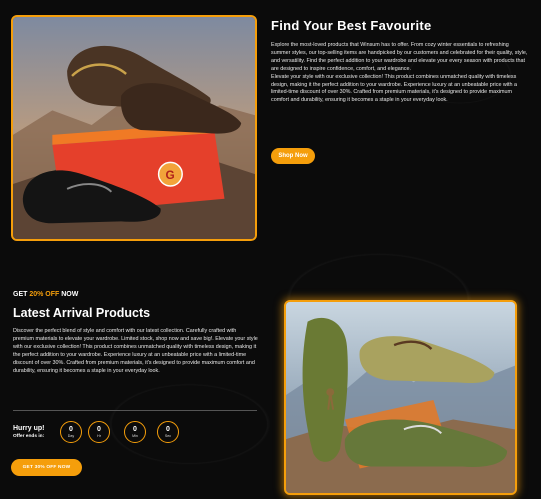 This screenshot has width=541, height=499. What do you see at coordinates (169, 175) in the screenshot?
I see `svg-text: G` at bounding box center [169, 175].